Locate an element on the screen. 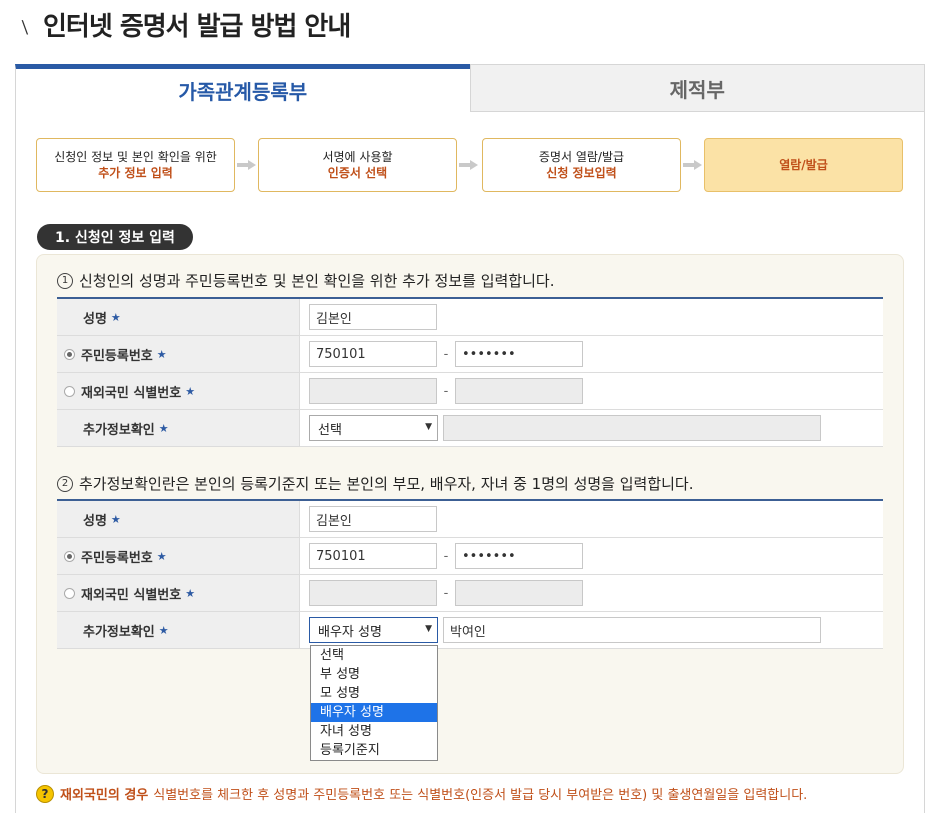 The height and width of the screenshot is (813, 950). extra-value-cell: 배우자 성명 ▼ 박여인 is located at coordinates (591, 630).